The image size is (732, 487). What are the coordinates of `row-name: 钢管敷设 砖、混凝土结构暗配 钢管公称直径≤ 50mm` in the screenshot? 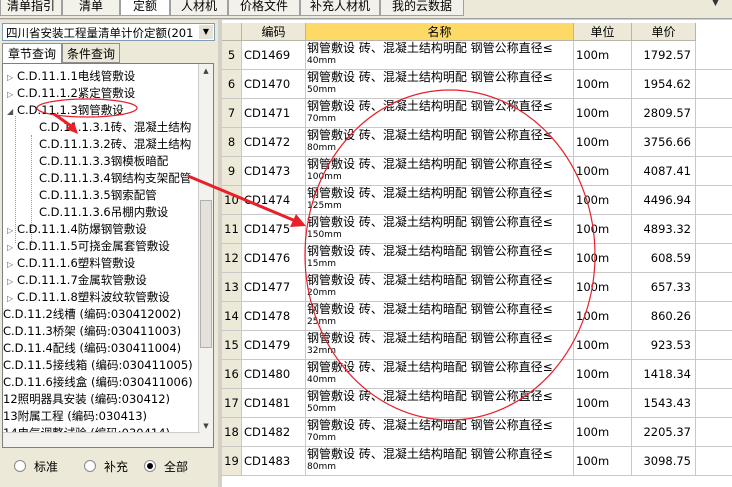 It's located at (440, 403).